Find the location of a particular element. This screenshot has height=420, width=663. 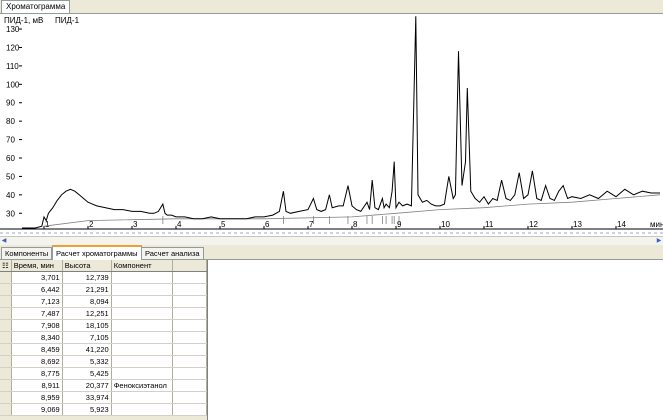

y-tick-label: 50 is located at coordinates (10, 176).